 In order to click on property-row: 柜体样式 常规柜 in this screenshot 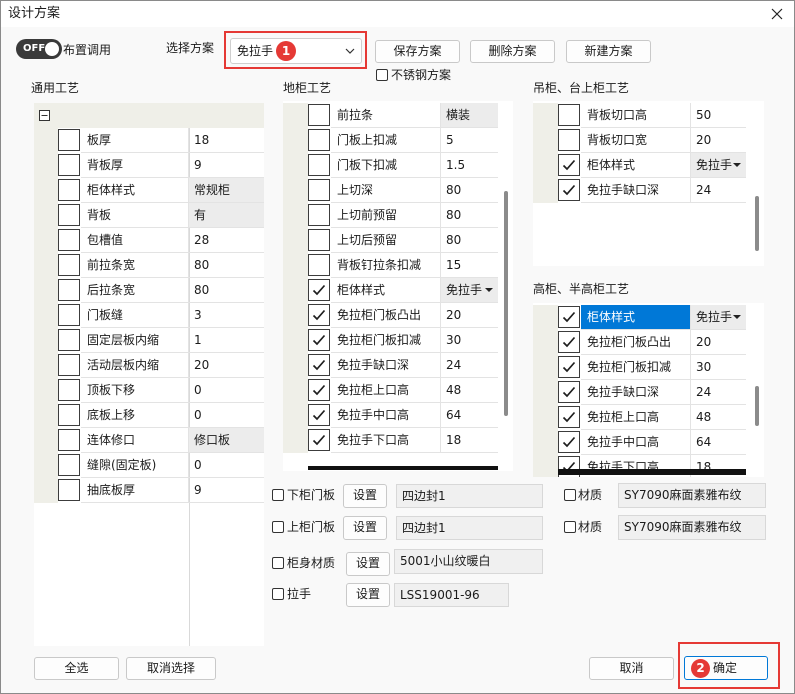, I will do `click(149, 190)`.